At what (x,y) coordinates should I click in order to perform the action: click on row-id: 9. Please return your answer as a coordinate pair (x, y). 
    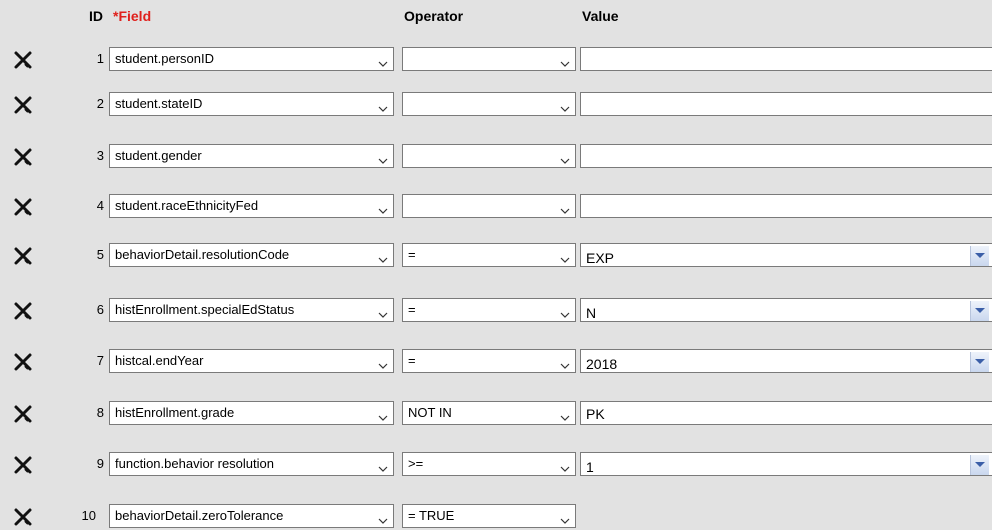
    Looking at the image, I should click on (100, 463).